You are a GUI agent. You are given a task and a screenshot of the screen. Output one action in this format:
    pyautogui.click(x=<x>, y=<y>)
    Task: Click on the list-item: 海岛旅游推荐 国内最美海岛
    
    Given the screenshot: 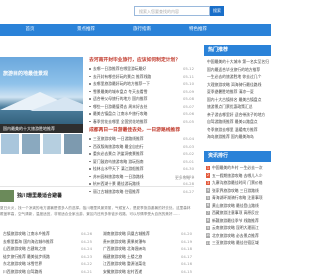 What is the action you would take?
    pyautogui.click(x=237, y=137)
    